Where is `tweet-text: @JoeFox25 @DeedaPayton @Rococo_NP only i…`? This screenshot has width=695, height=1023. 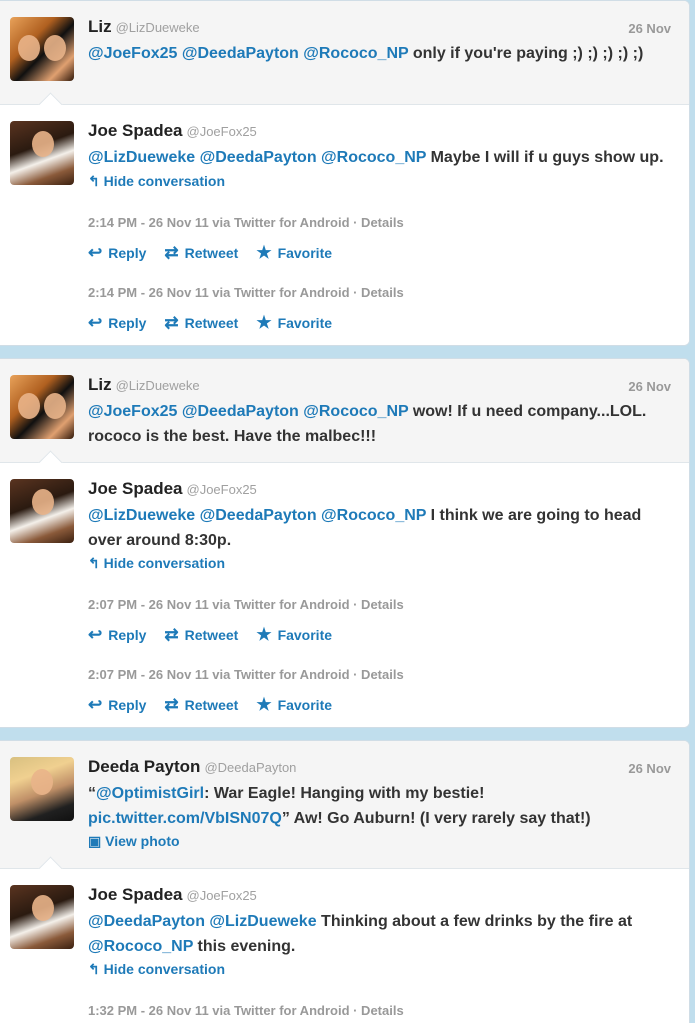 tweet-text: @JoeFox25 @DeedaPayton @Rococo_NP only i… is located at coordinates (366, 53).